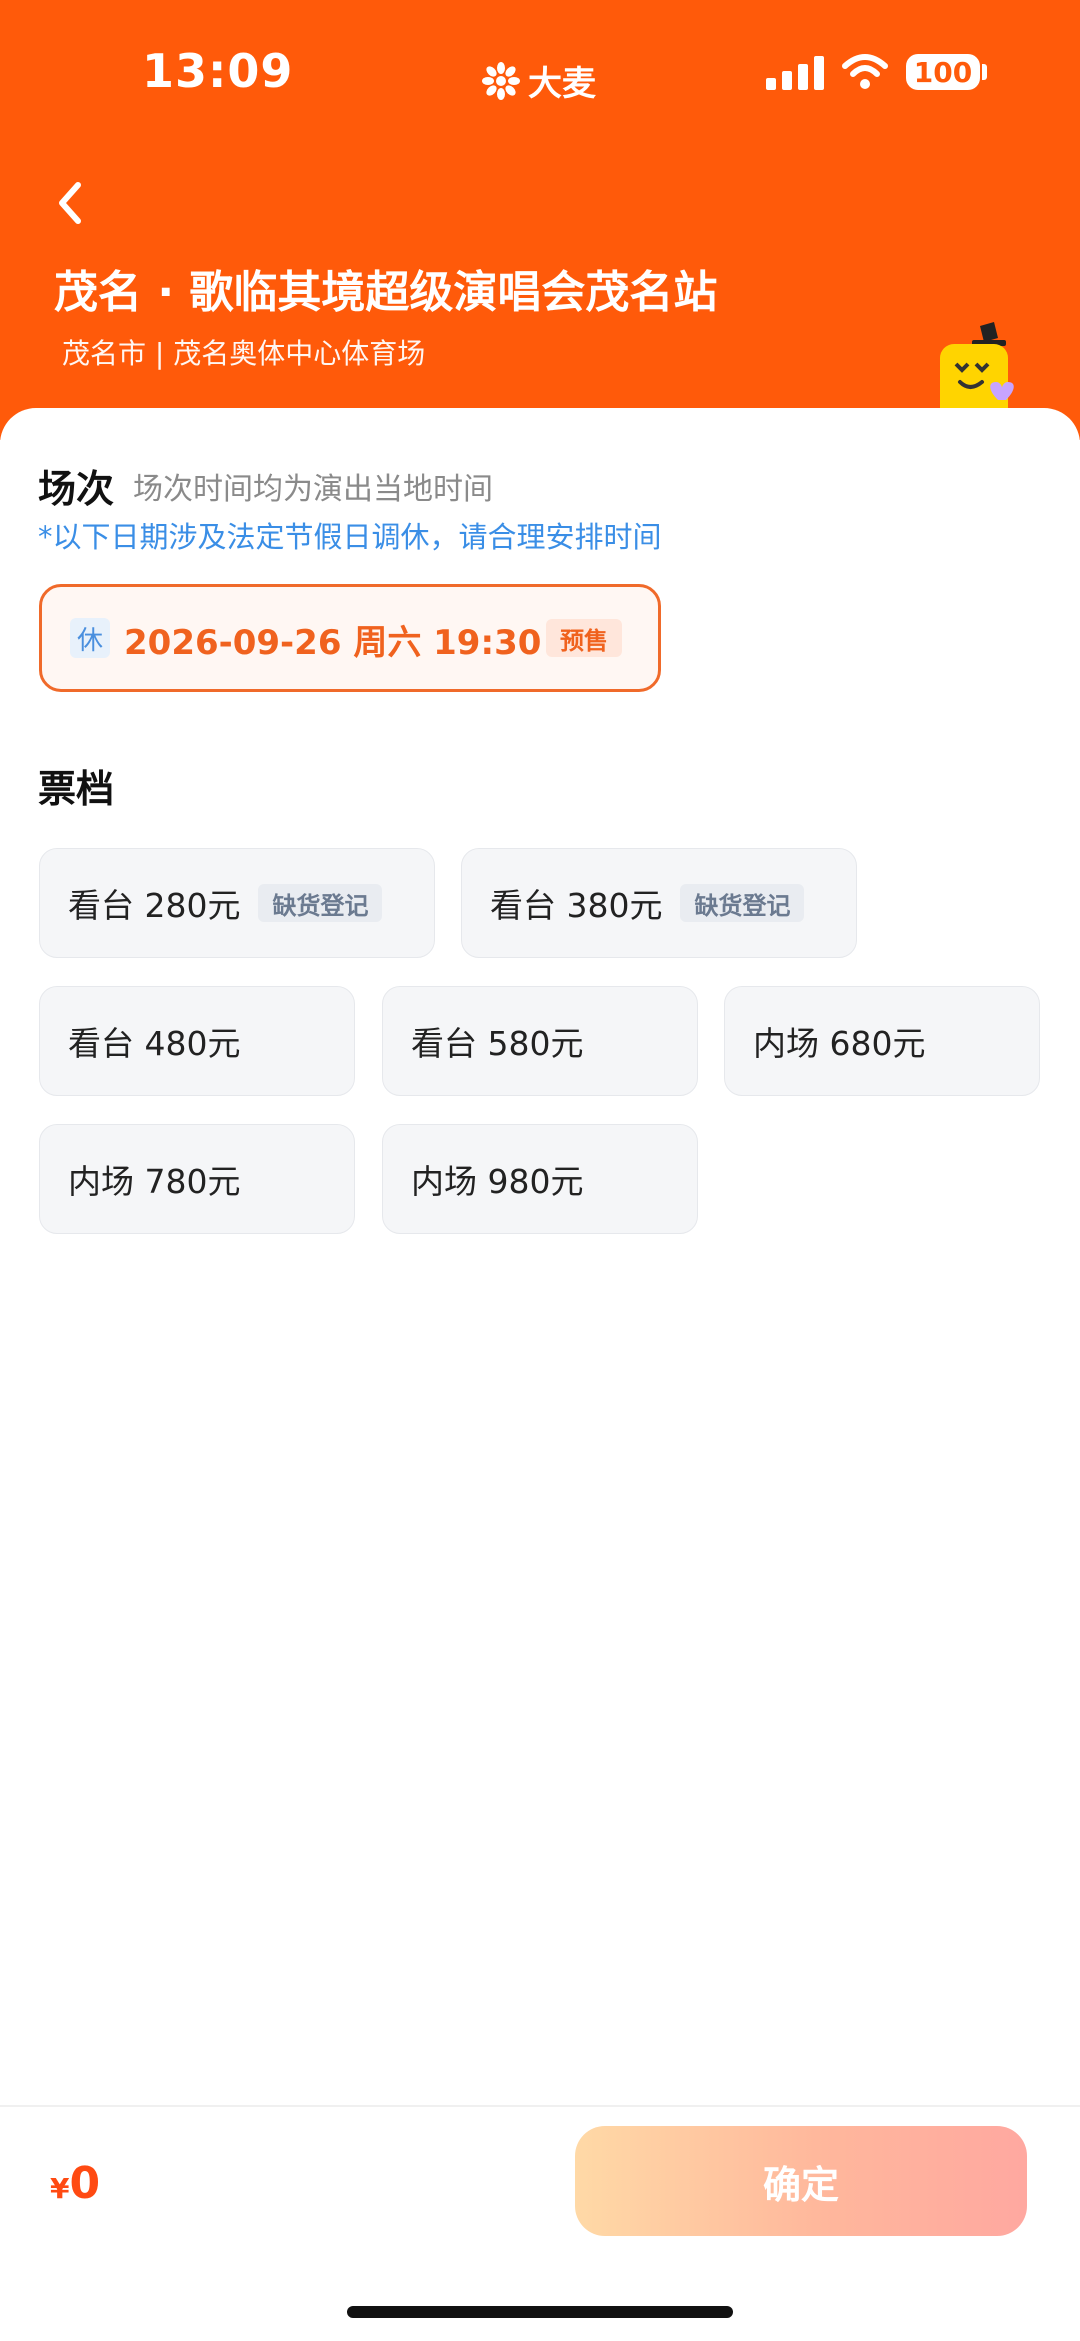 This screenshot has width=1080, height=2341. I want to click on tier-label: 内场 980元, so click(497, 1181).